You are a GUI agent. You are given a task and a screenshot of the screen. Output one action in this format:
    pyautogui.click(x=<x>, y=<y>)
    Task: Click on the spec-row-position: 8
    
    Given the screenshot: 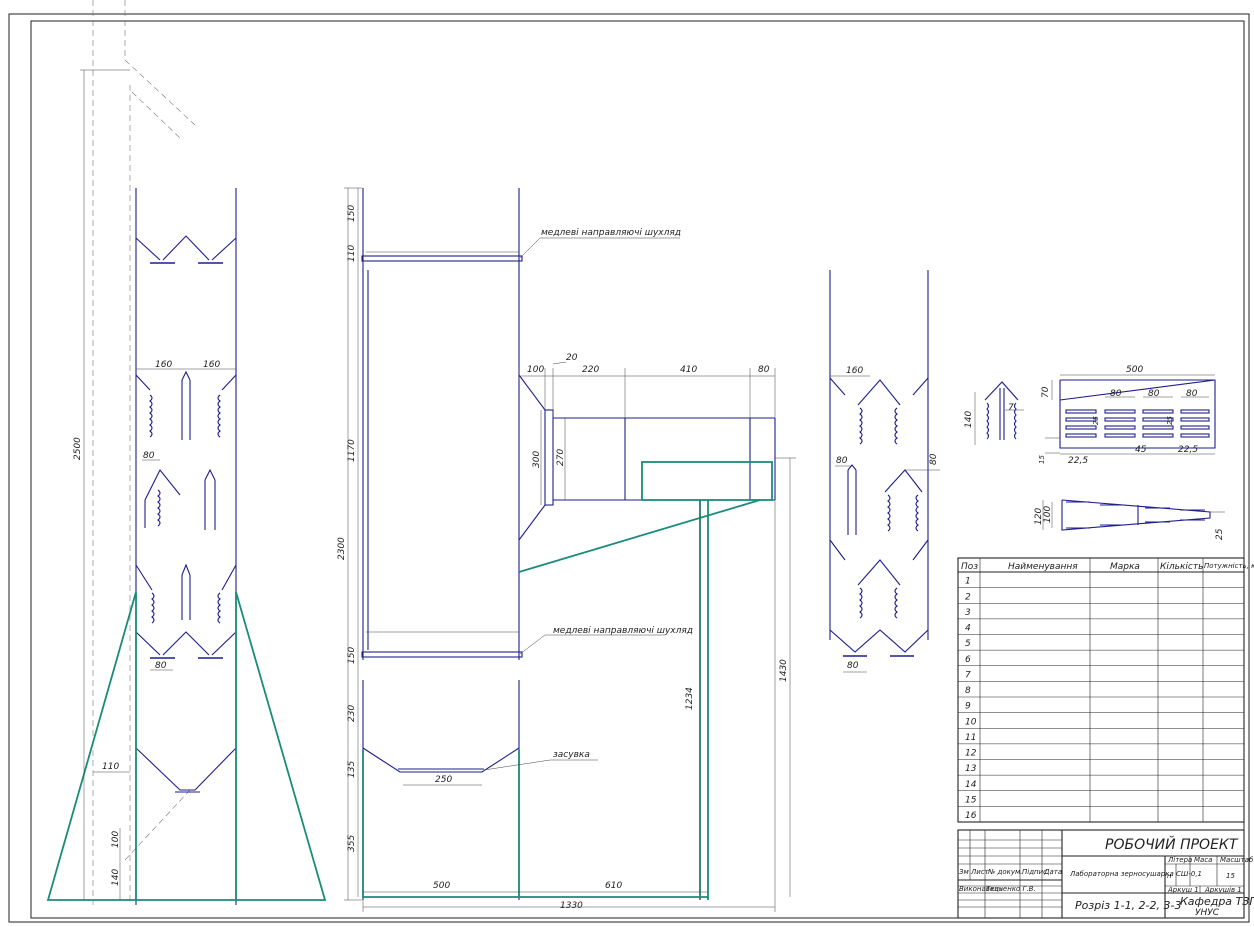 What is the action you would take?
    pyautogui.click(x=968, y=691)
    